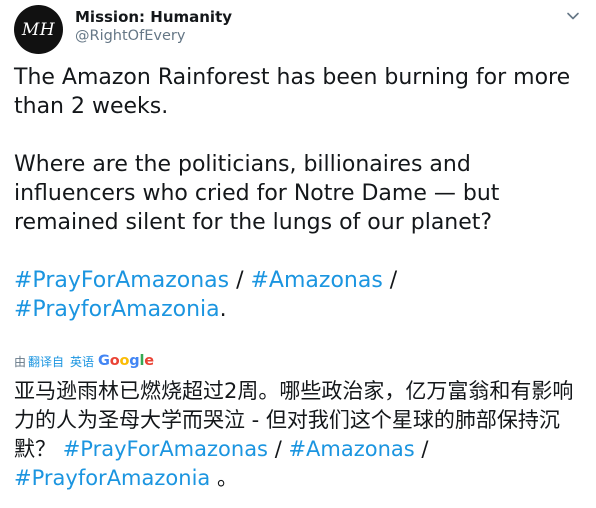 This screenshot has width=596, height=508. Describe the element at coordinates (153, 36) in the screenshot. I see `user-handle: @RightOfEvery` at that location.